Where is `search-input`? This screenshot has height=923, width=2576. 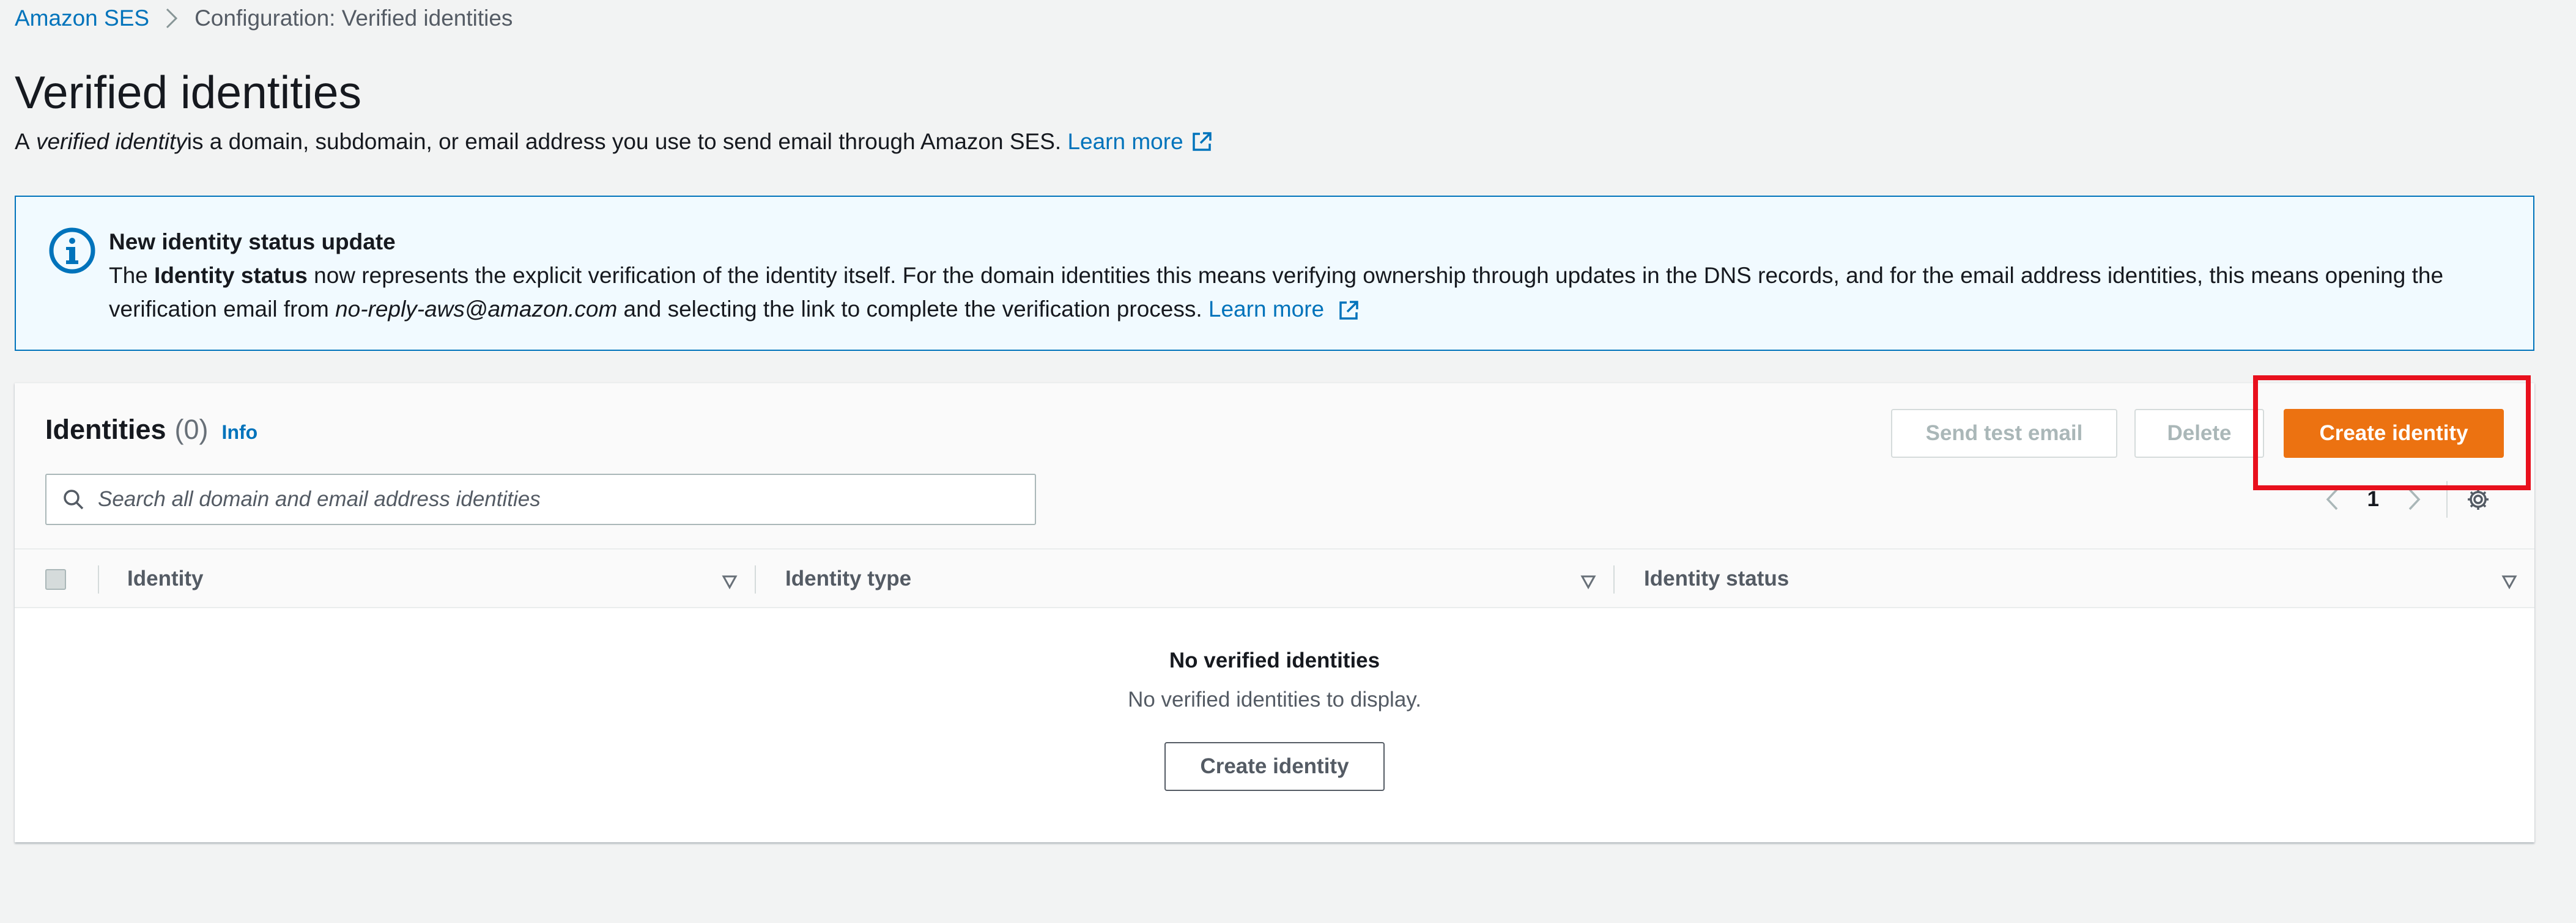
search-input is located at coordinates (556, 499).